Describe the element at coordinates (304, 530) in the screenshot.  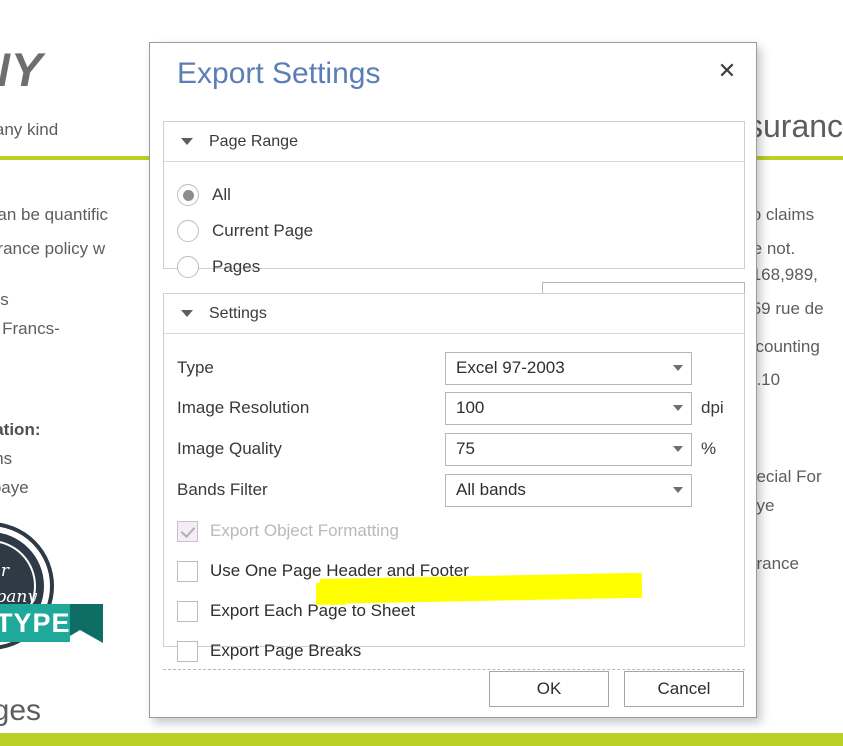
I see `checkbox-export-object-formatting-label: Export Object Formatting` at that location.